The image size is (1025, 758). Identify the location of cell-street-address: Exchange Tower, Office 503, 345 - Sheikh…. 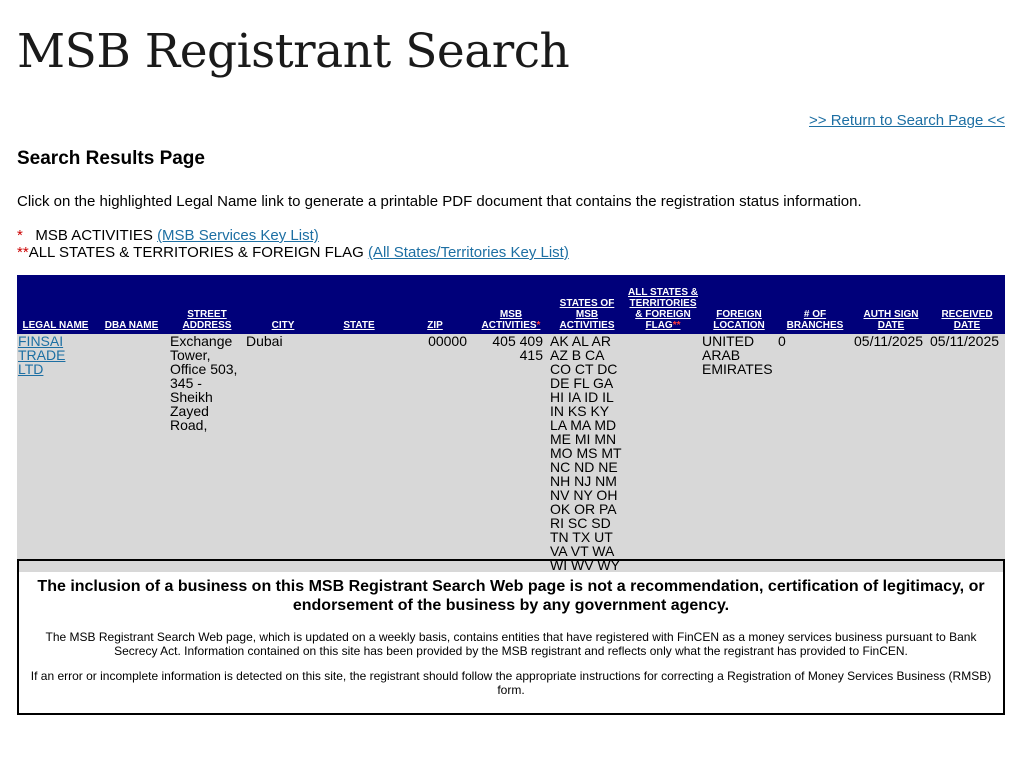
(207, 453).